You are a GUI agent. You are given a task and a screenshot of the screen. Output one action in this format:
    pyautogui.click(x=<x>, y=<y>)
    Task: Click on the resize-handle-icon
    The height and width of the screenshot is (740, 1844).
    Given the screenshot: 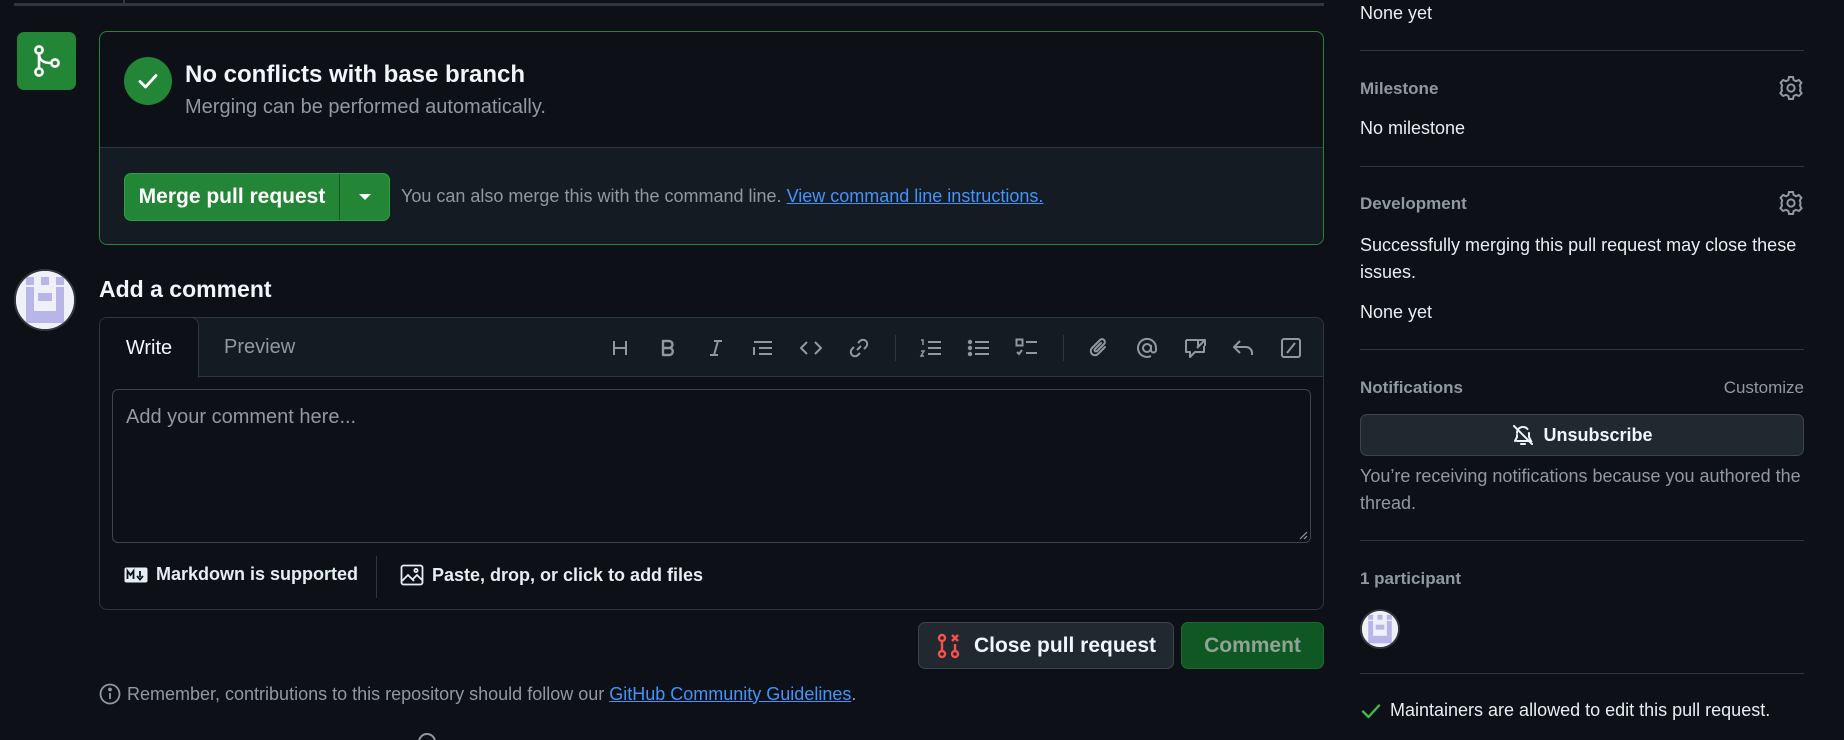 What is the action you would take?
    pyautogui.click(x=1303, y=535)
    